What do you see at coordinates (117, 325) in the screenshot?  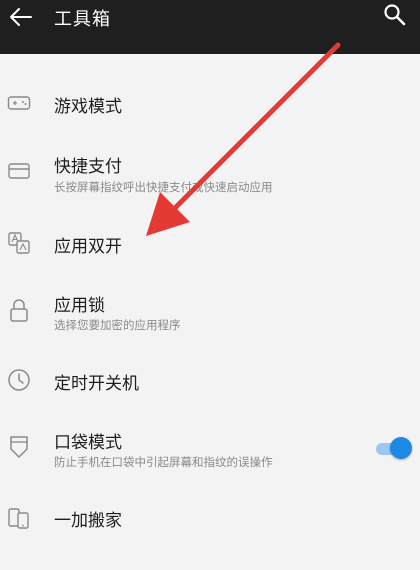 I see `tool-item-description: 选择您要加密的应用程序` at bounding box center [117, 325].